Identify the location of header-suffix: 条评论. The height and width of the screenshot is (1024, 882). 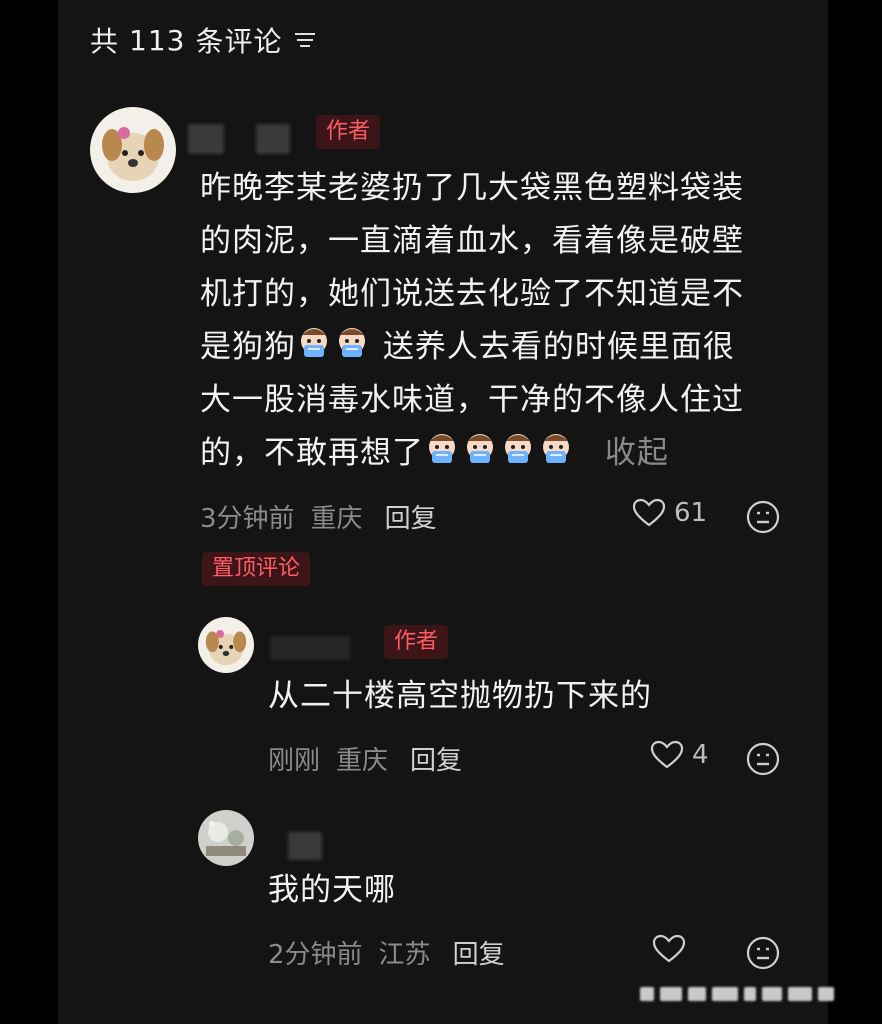
(239, 41).